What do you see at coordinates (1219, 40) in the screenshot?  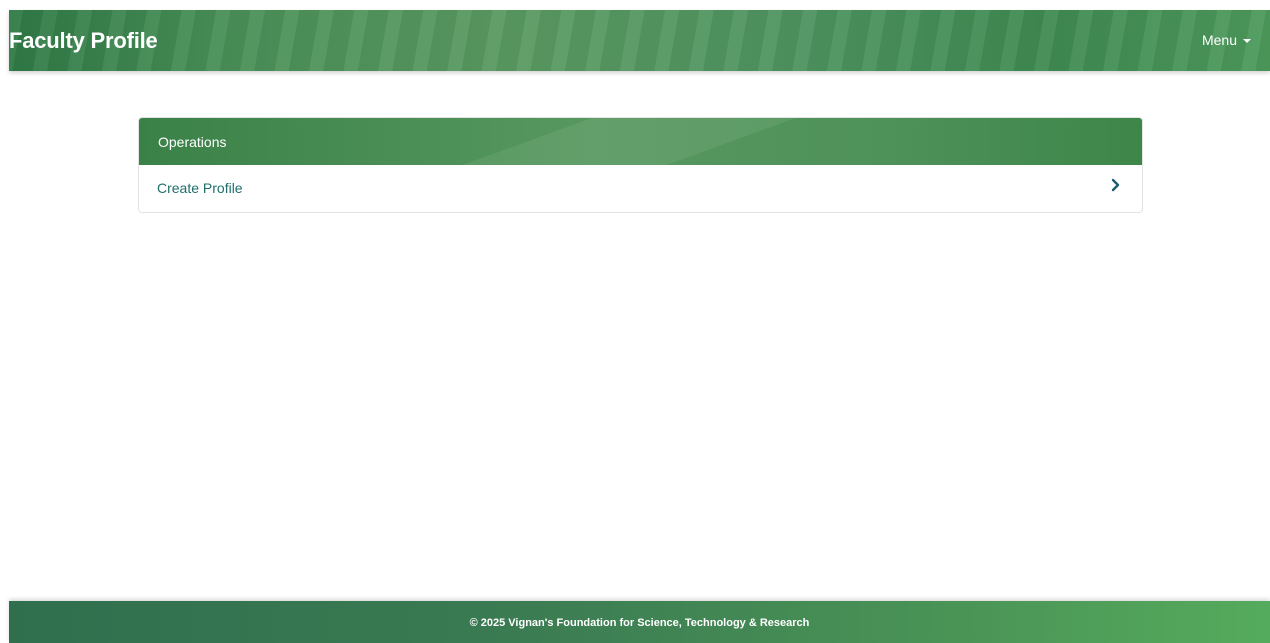 I see `menu-label: Menu` at bounding box center [1219, 40].